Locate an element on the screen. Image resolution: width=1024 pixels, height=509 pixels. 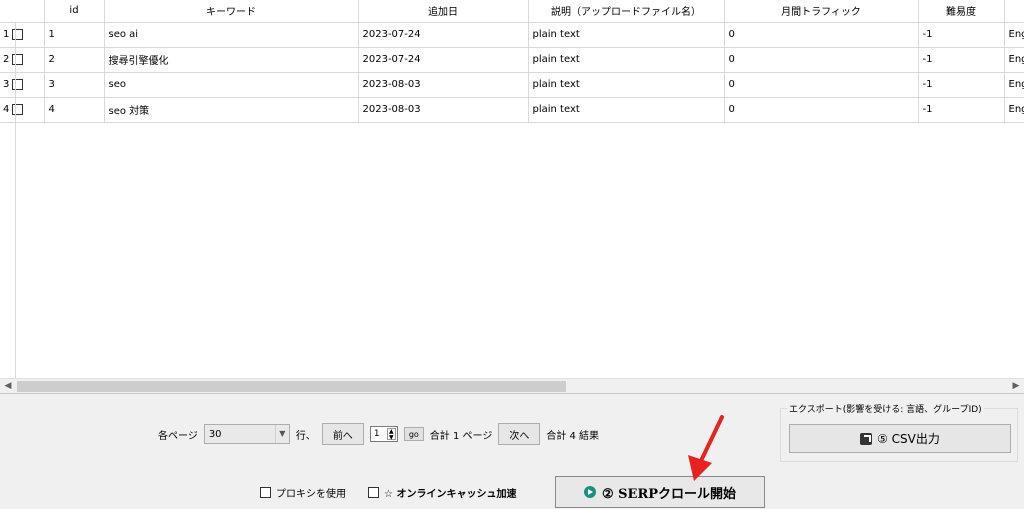
annotation-arrow-icon is located at coordinates (706, 448).